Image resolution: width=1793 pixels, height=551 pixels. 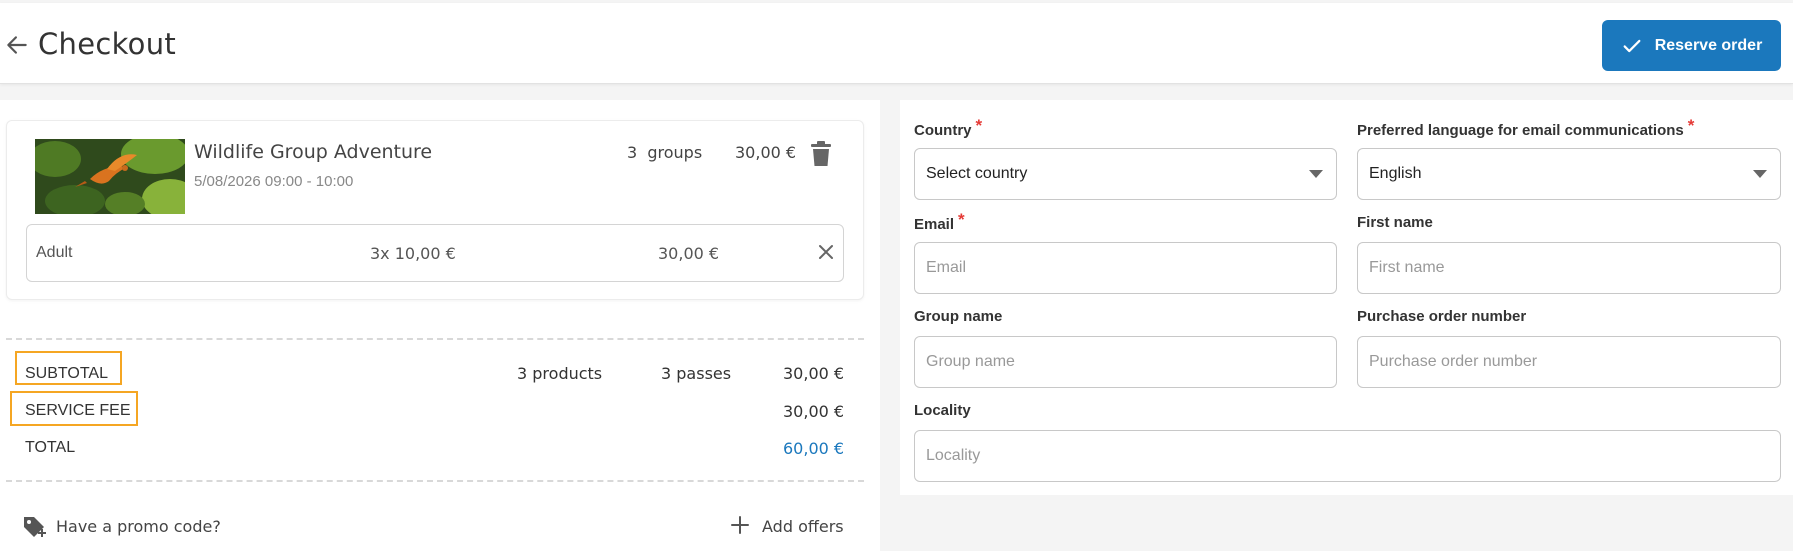 I want to click on check-icon, so click(x=1632, y=45).